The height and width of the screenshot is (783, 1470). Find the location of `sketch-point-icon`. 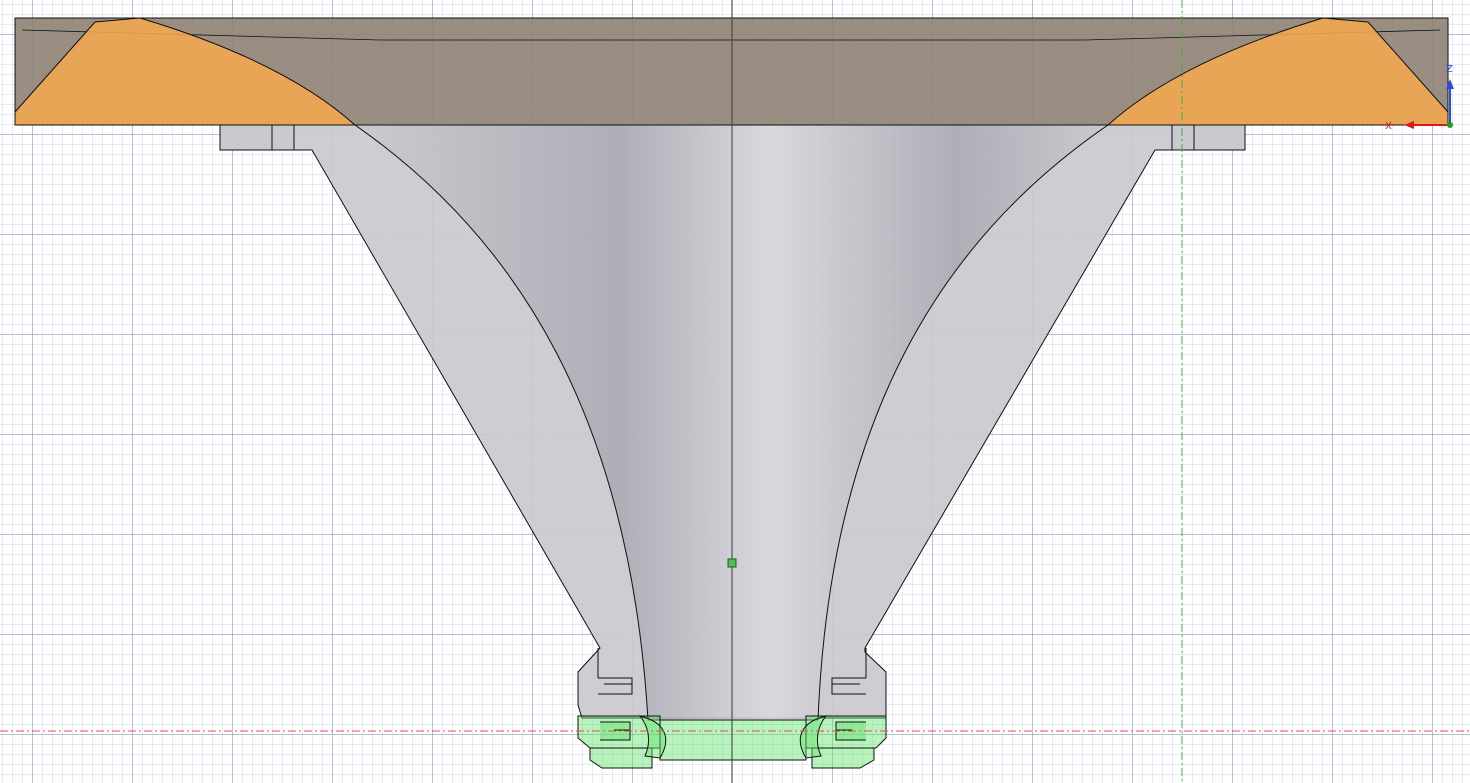

sketch-point-icon is located at coordinates (732, 563).